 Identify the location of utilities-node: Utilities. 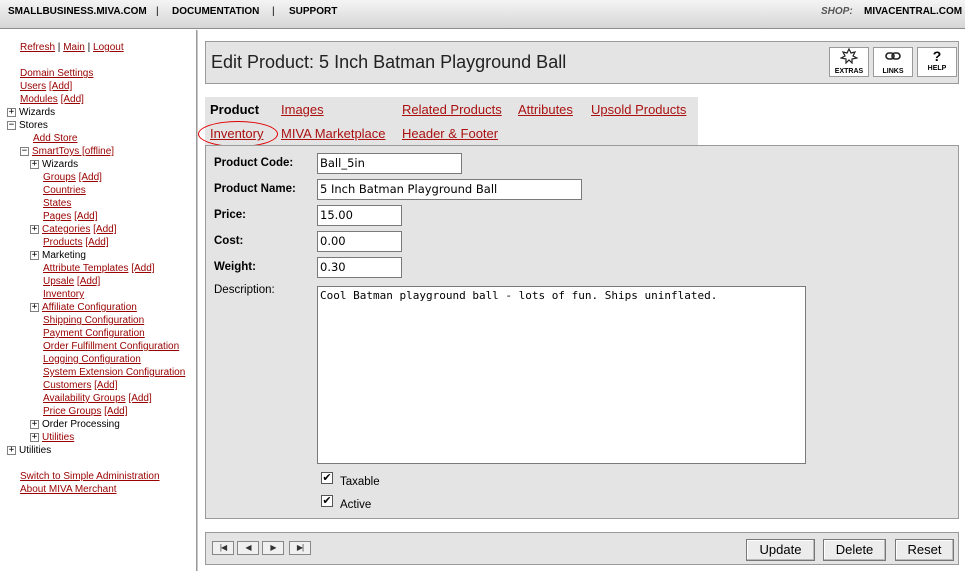
(35, 450).